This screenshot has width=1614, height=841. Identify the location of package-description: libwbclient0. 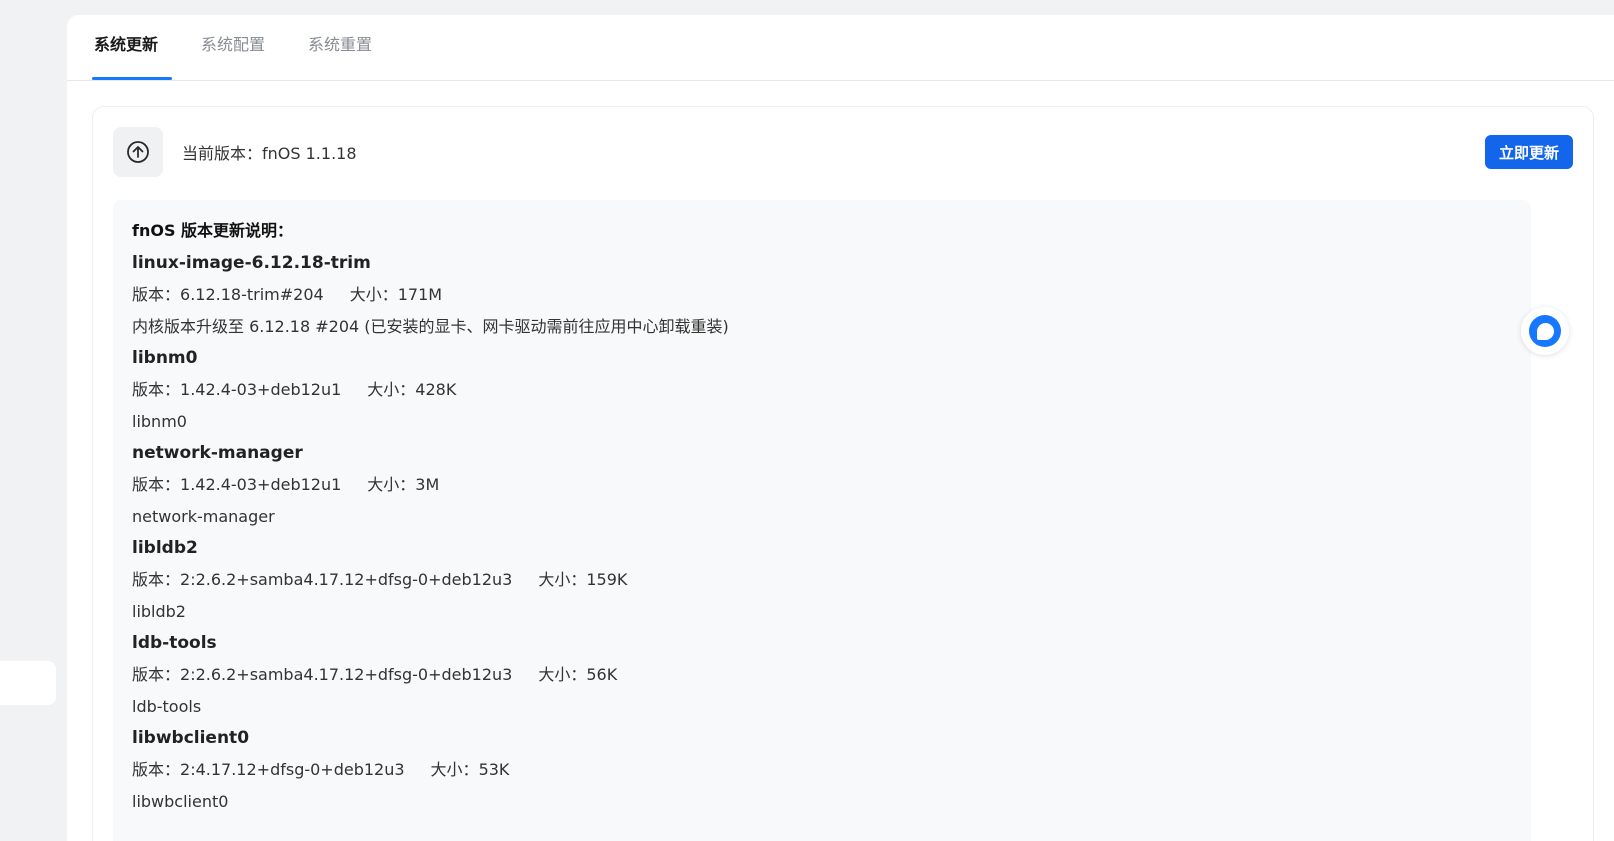
(180, 801).